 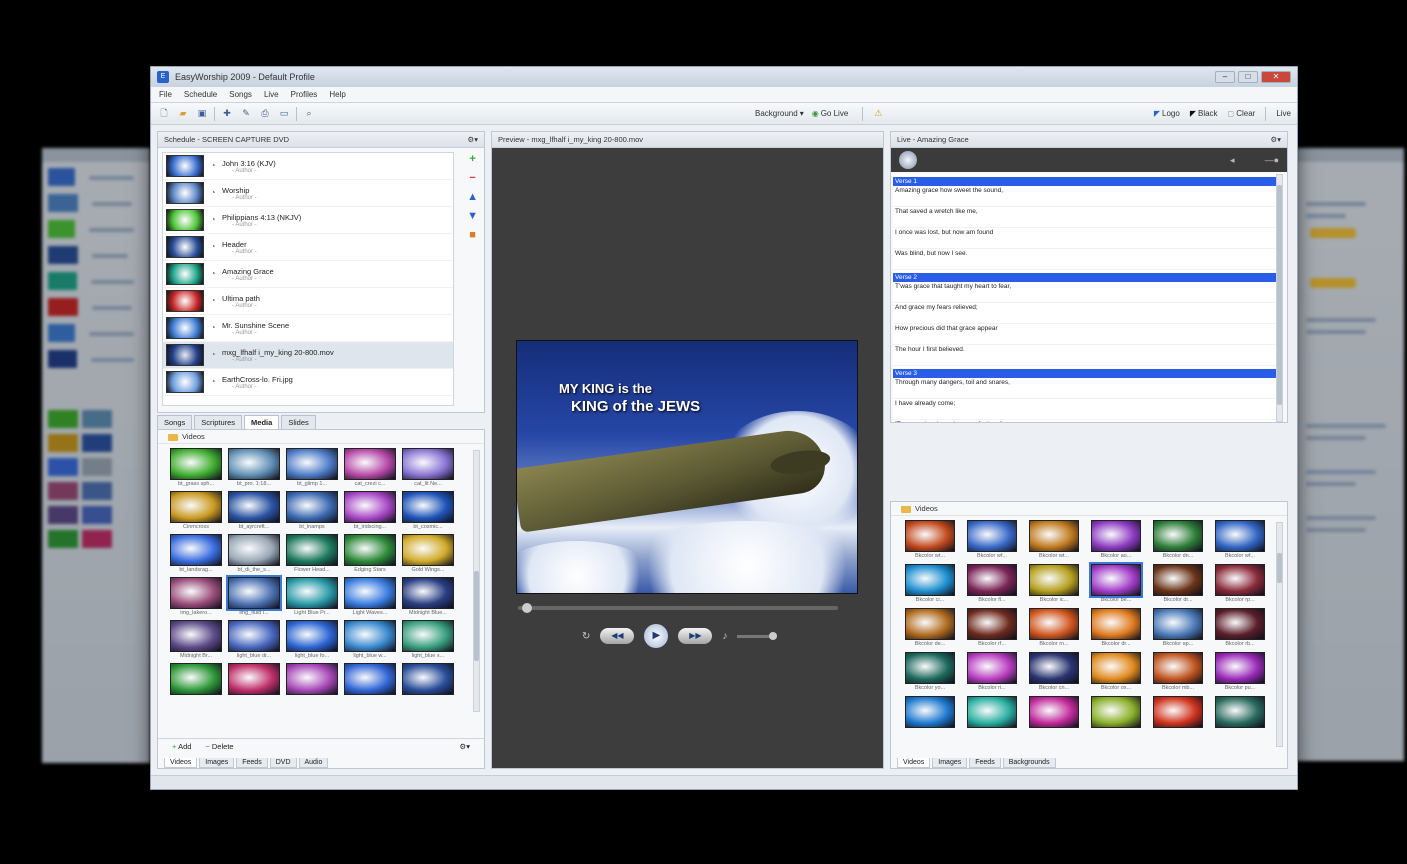 What do you see at coordinates (1279, 634) in the screenshot?
I see `live-library-scrollbar` at bounding box center [1279, 634].